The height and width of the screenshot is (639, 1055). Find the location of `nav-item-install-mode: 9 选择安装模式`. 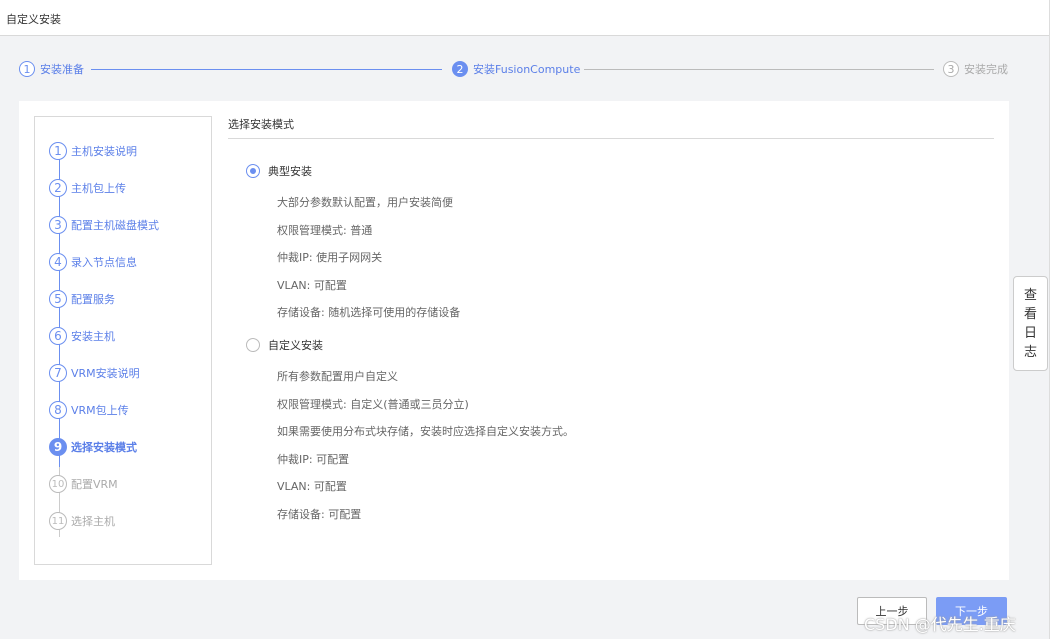

nav-item-install-mode: 9 选择安装模式 is located at coordinates (93, 447).